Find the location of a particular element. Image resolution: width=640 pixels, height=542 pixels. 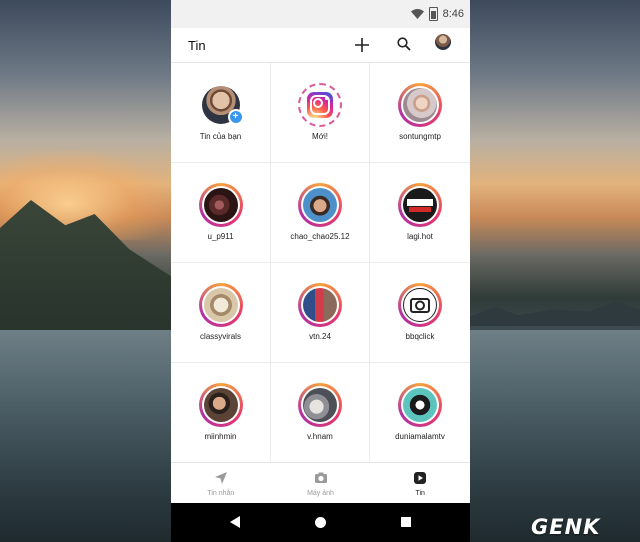

story-cell: vtn.24 is located at coordinates (320, 313).